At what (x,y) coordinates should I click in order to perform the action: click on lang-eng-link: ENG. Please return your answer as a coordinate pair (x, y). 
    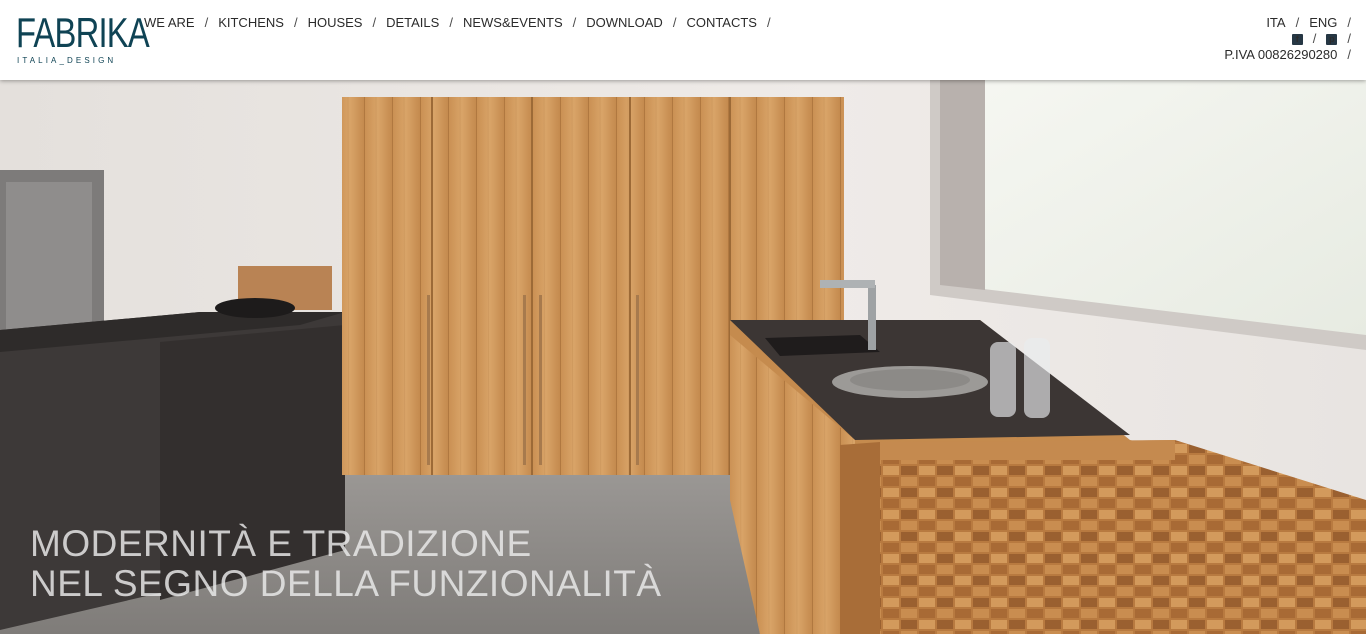
    Looking at the image, I should click on (1323, 23).